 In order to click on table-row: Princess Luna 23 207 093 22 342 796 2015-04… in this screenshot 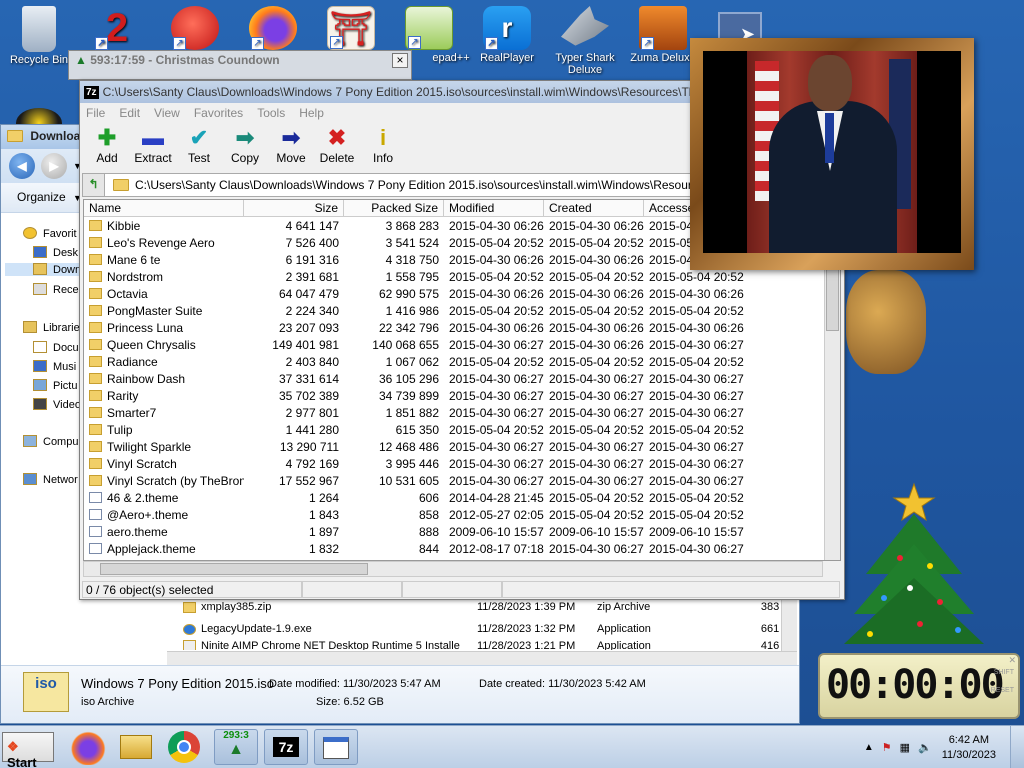, I will do `click(462, 327)`.